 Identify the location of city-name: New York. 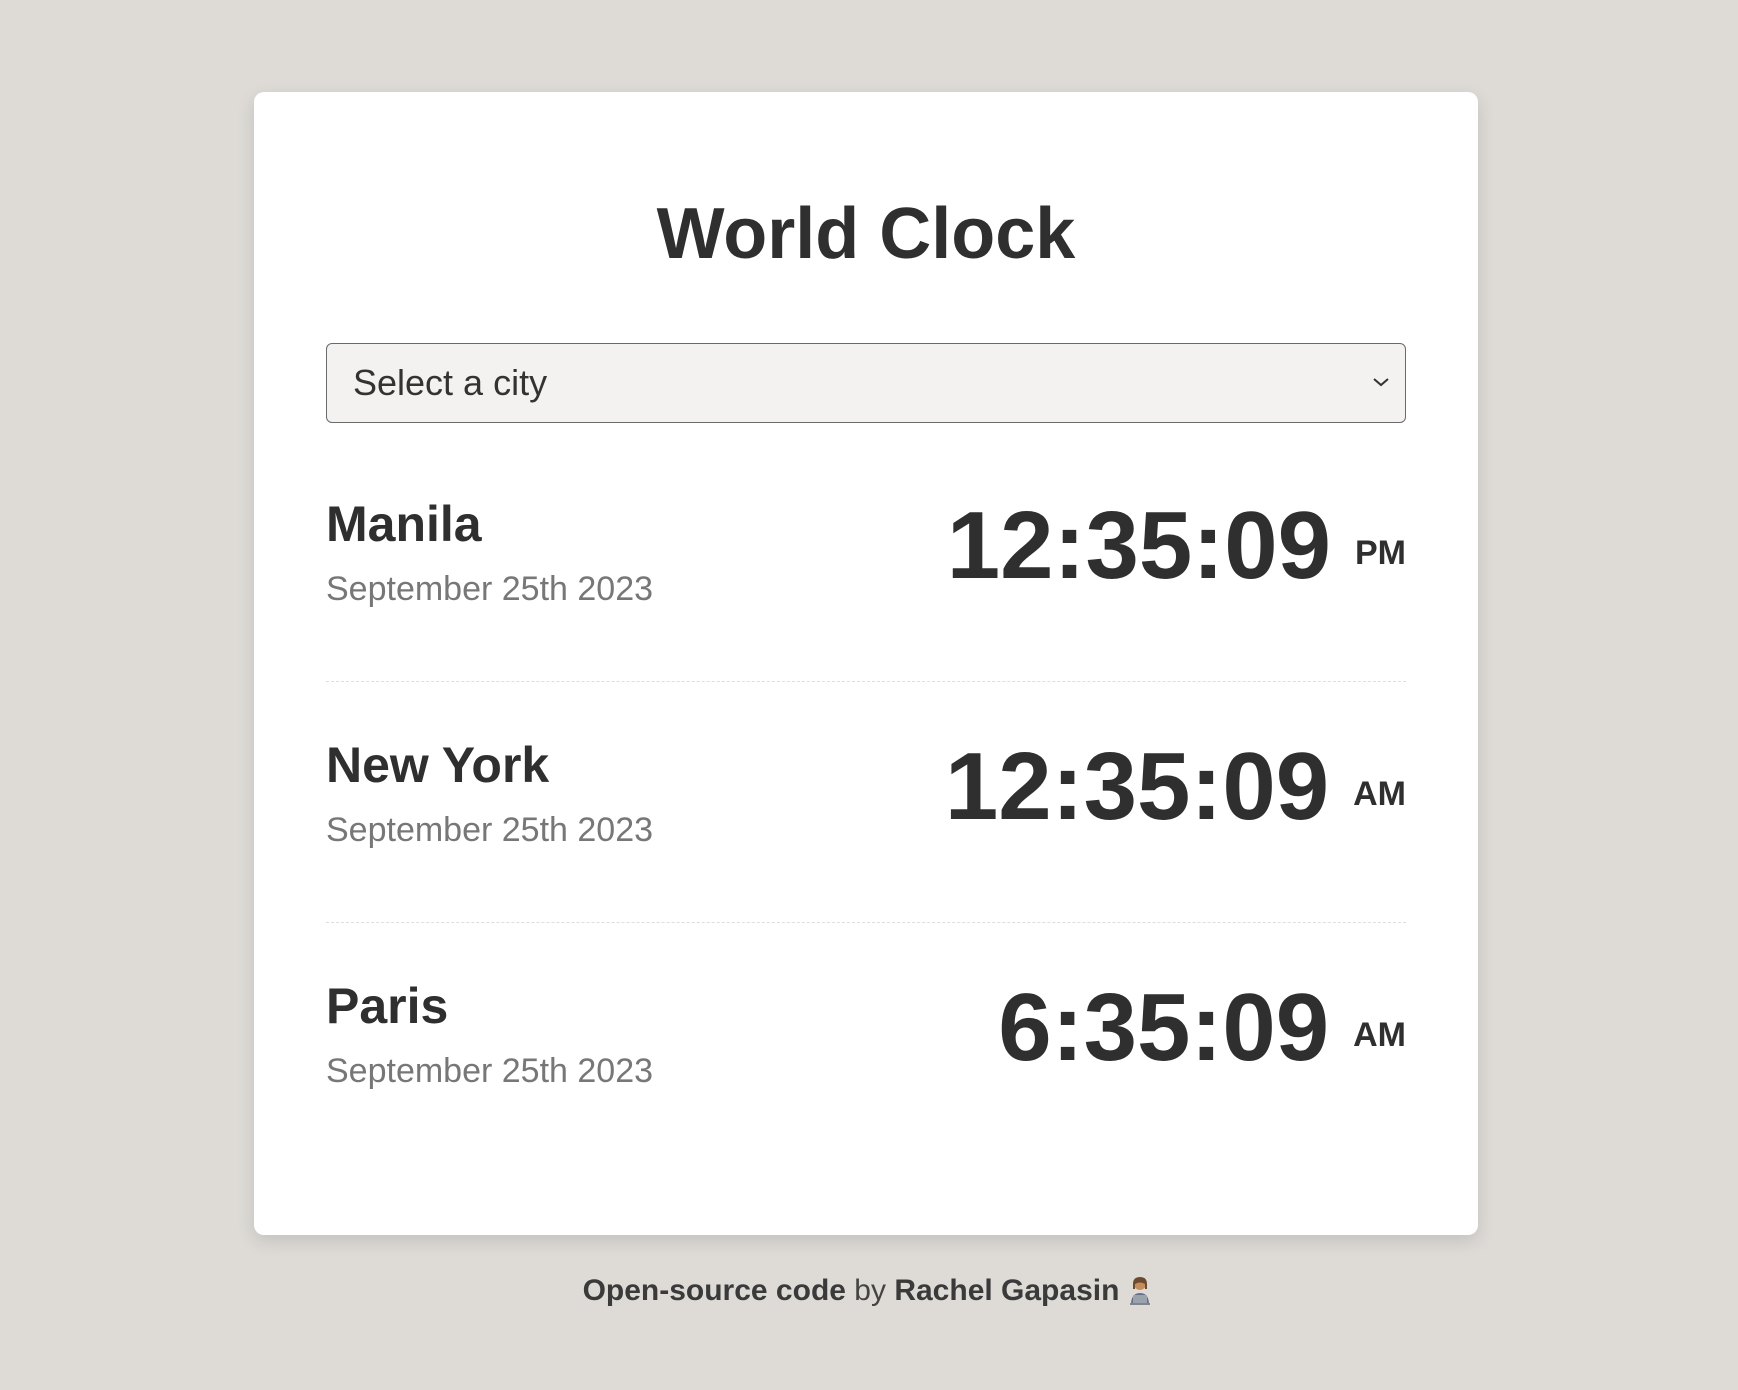
(438, 765).